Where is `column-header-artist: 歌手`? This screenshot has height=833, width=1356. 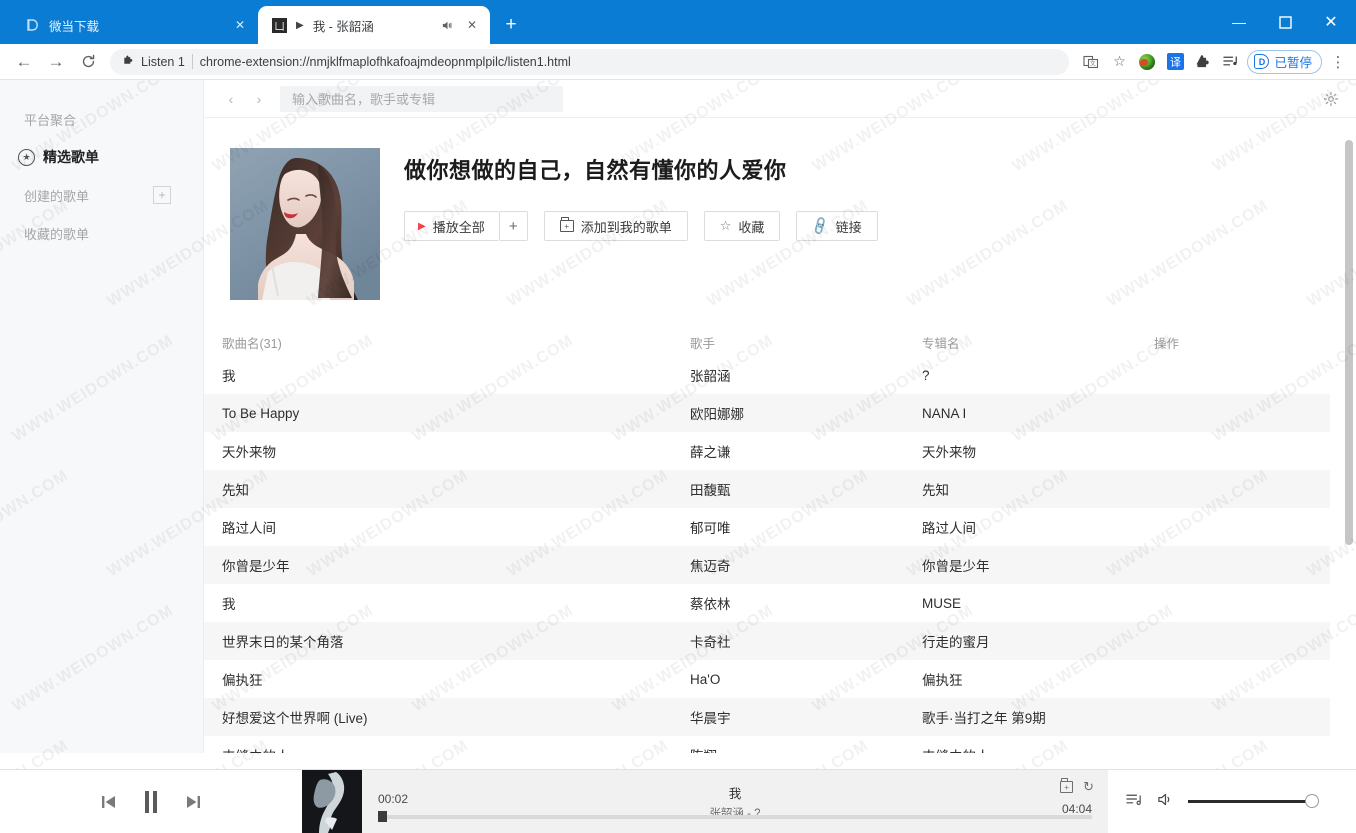 column-header-artist: 歌手 is located at coordinates (703, 343).